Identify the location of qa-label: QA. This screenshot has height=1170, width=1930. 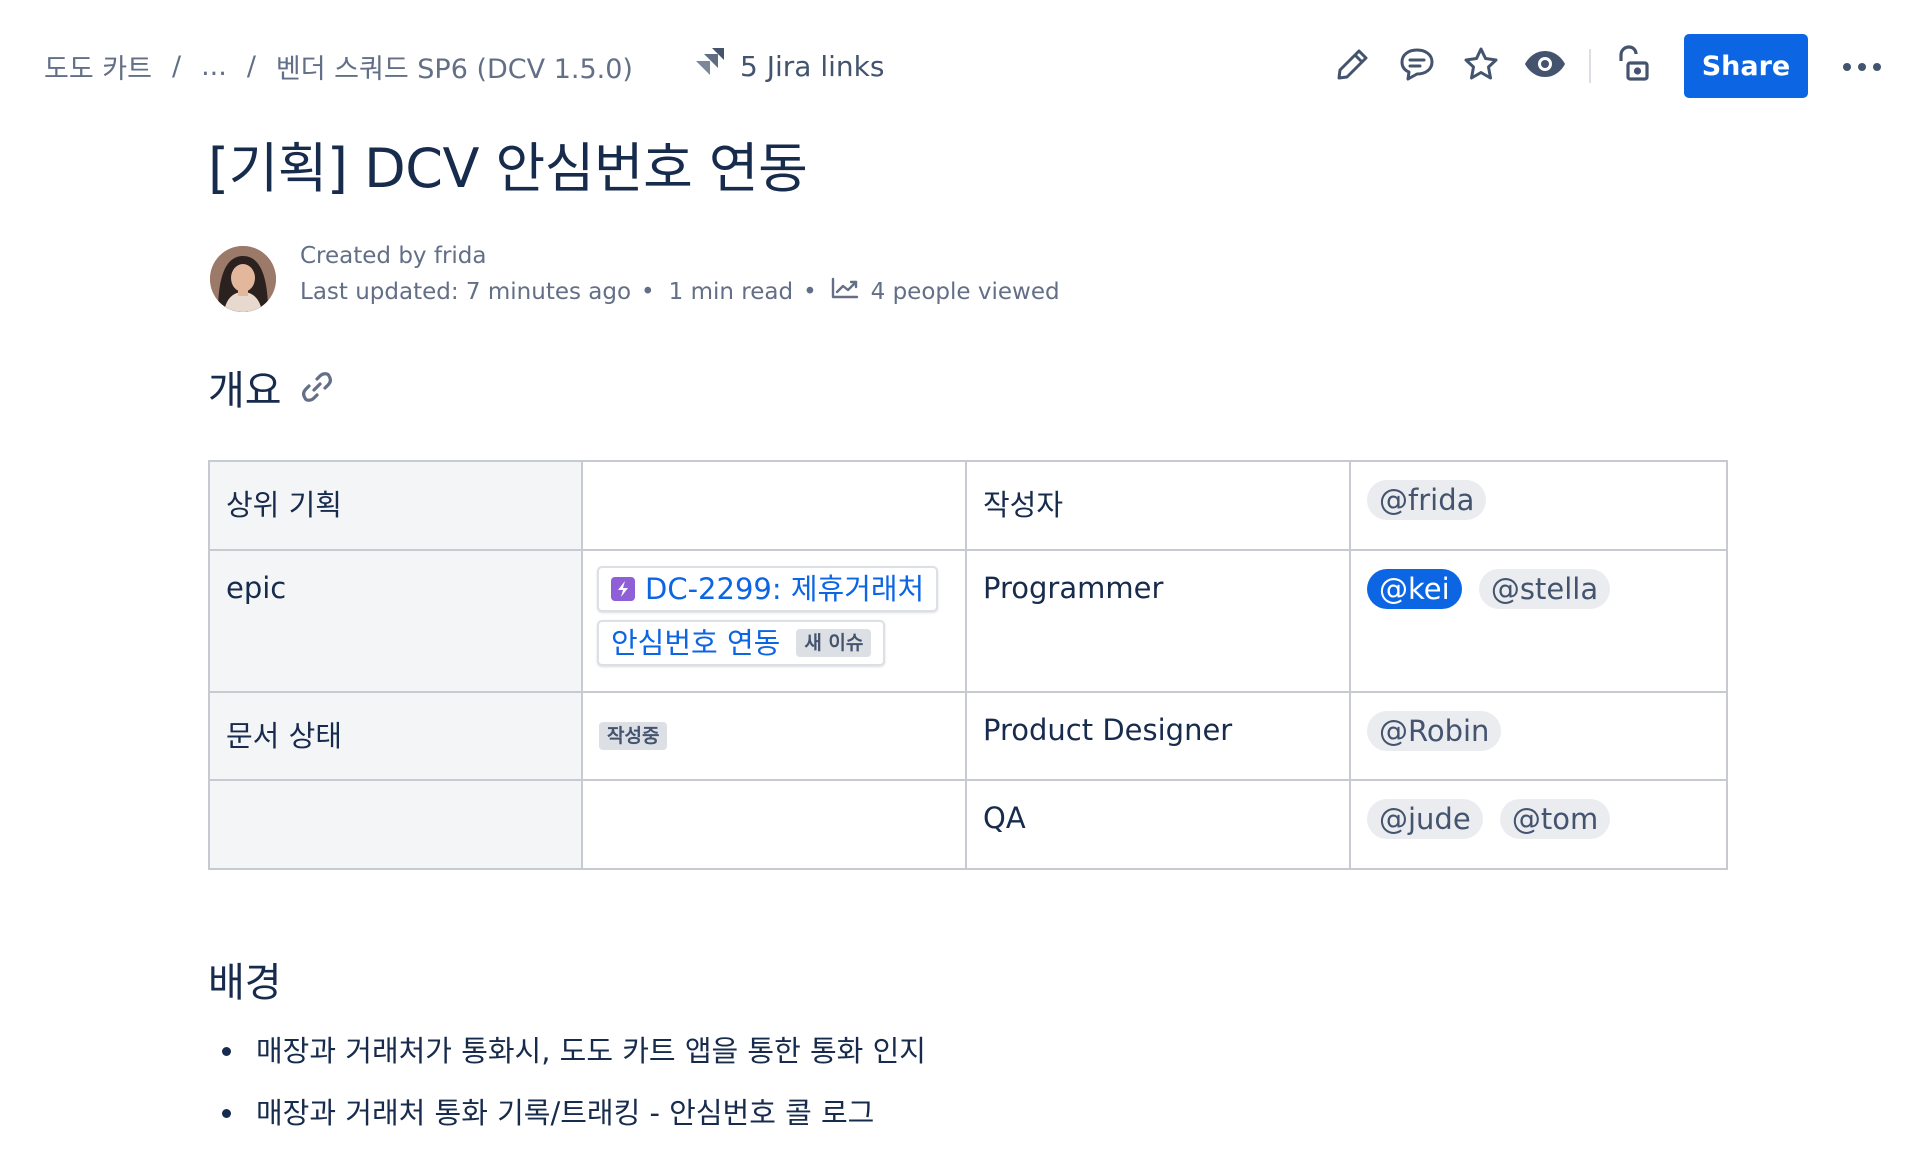
(1158, 824).